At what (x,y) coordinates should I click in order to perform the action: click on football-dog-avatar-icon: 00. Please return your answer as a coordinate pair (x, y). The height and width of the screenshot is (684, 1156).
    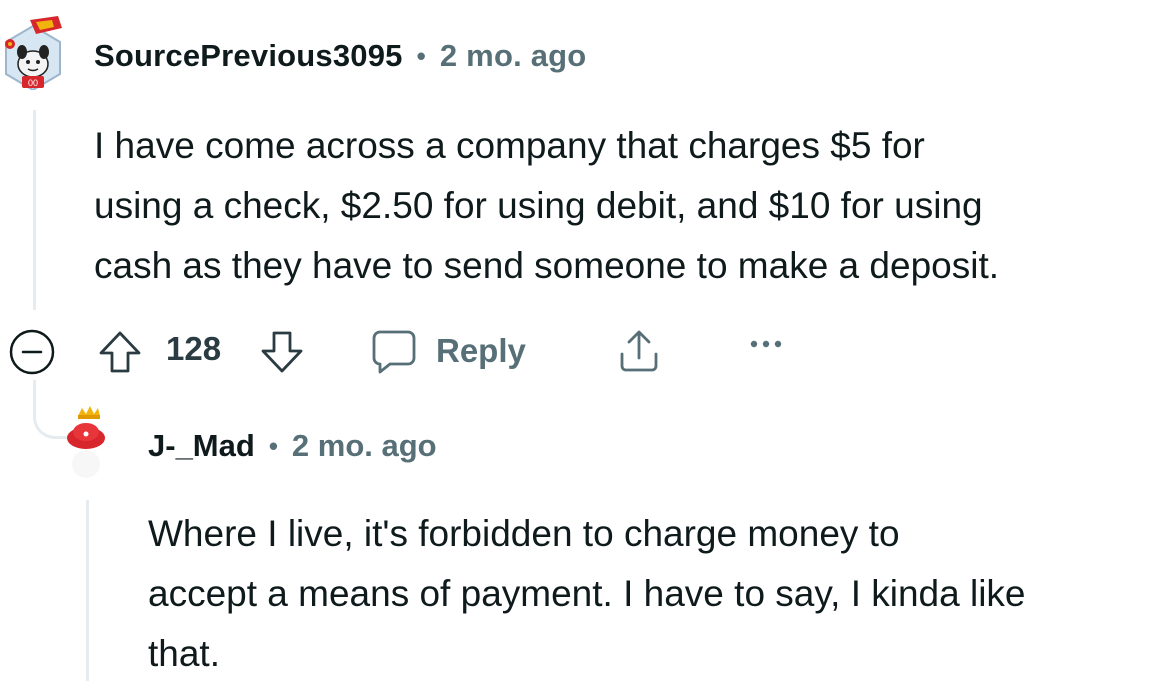
    Looking at the image, I should click on (33, 54).